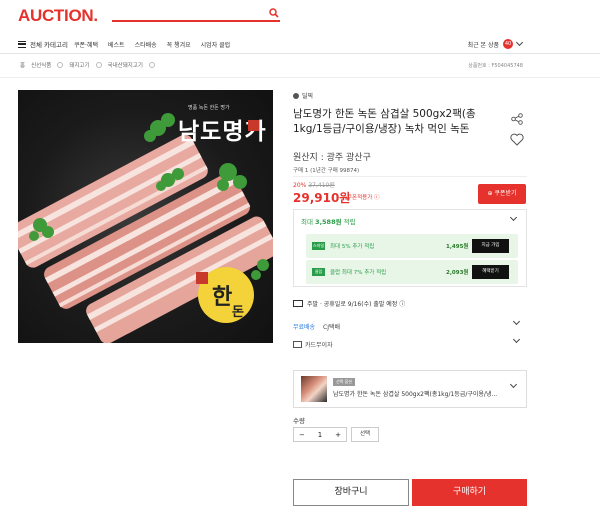 The width and height of the screenshot is (600, 530). What do you see at coordinates (308, 96) in the screenshot?
I see `store-name: 딜픽` at bounding box center [308, 96].